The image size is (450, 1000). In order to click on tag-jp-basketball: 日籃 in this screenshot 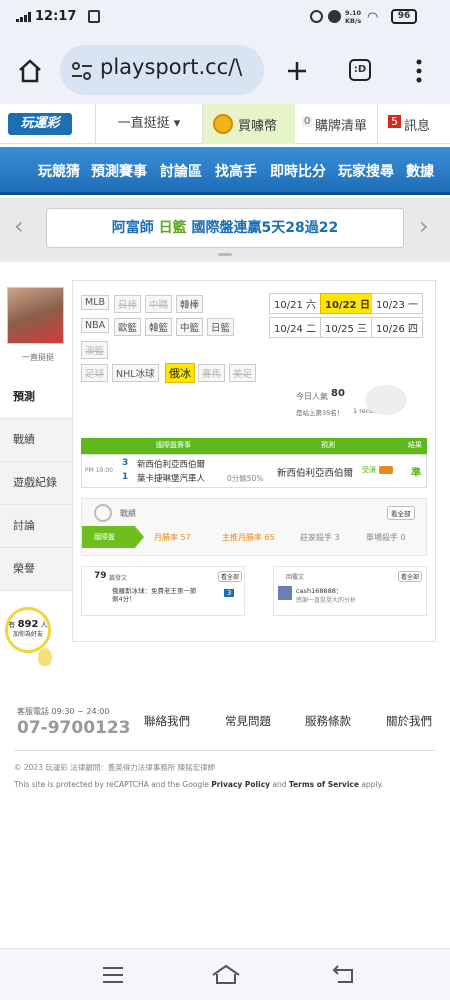, I will do `click(221, 327)`.